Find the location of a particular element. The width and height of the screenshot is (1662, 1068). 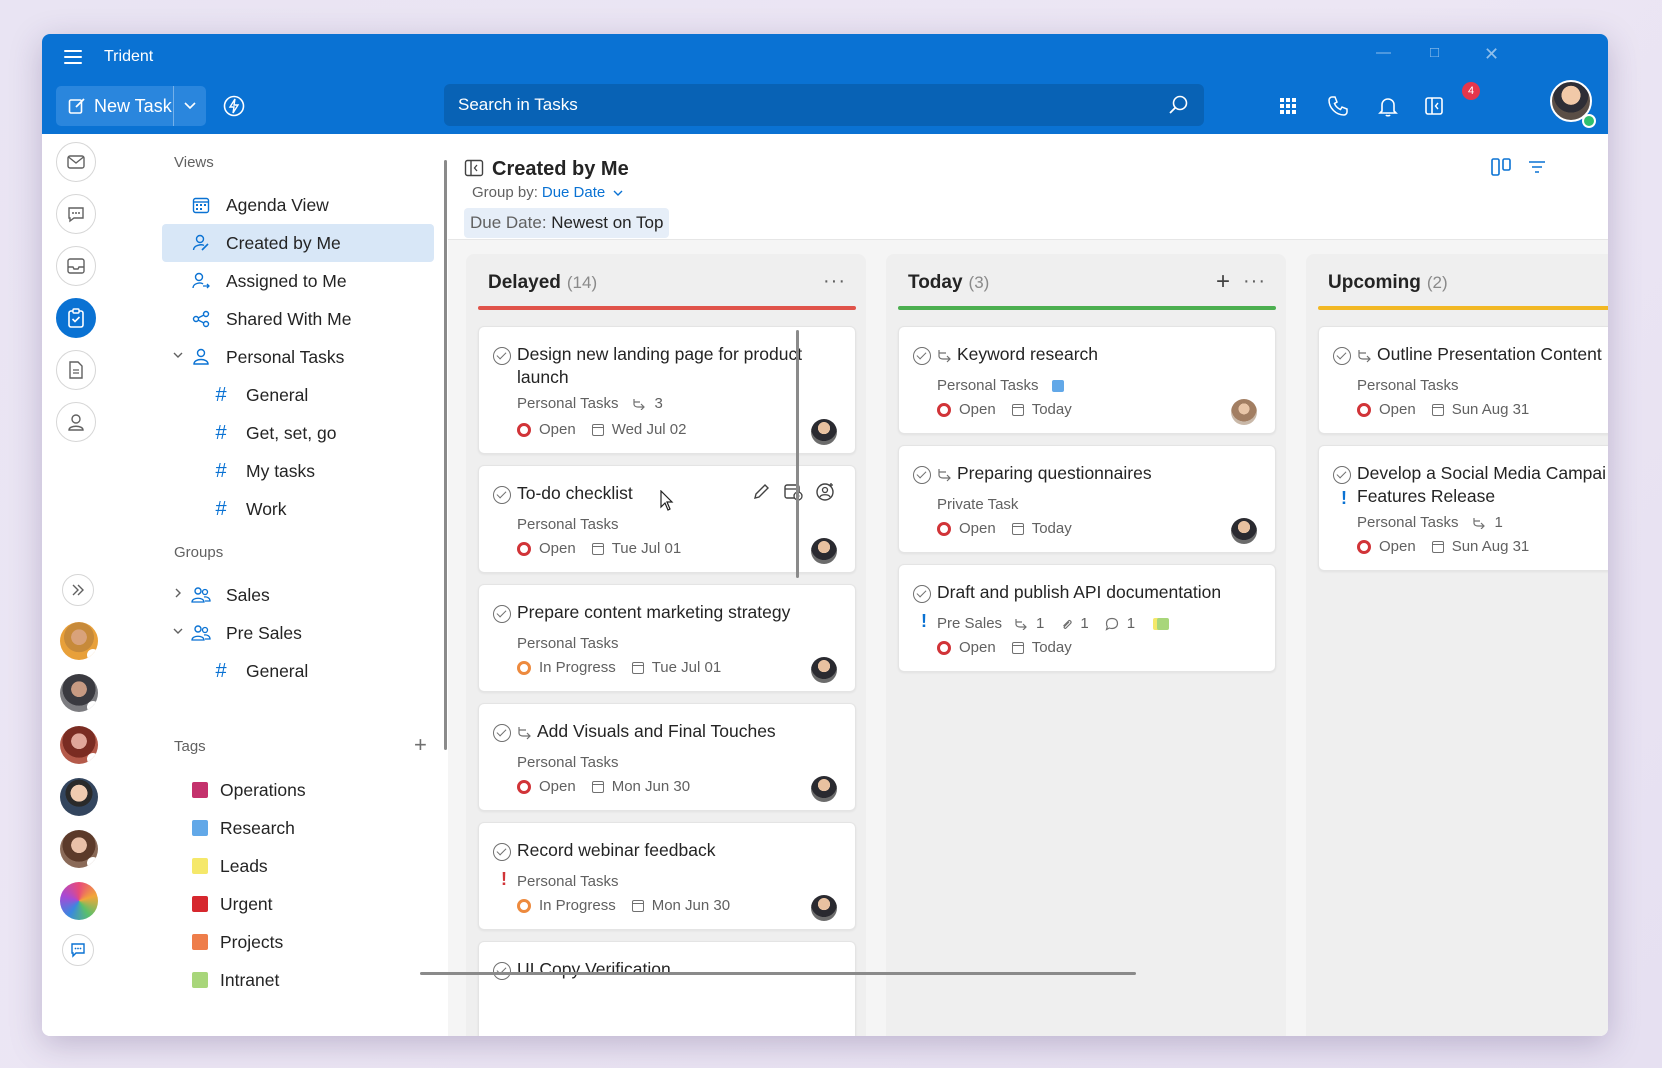

minimize-icon: — is located at coordinates (1383, 52).